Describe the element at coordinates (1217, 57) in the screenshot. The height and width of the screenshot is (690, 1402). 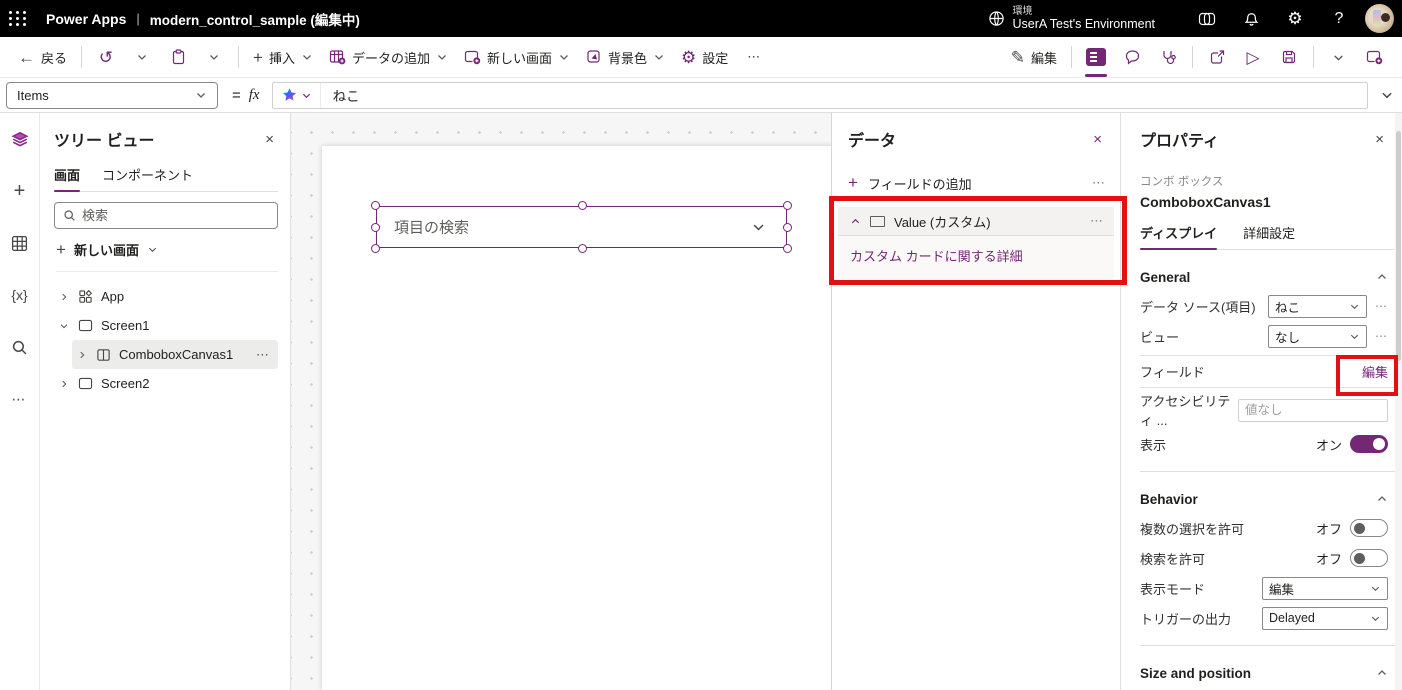
I see `share-button` at that location.